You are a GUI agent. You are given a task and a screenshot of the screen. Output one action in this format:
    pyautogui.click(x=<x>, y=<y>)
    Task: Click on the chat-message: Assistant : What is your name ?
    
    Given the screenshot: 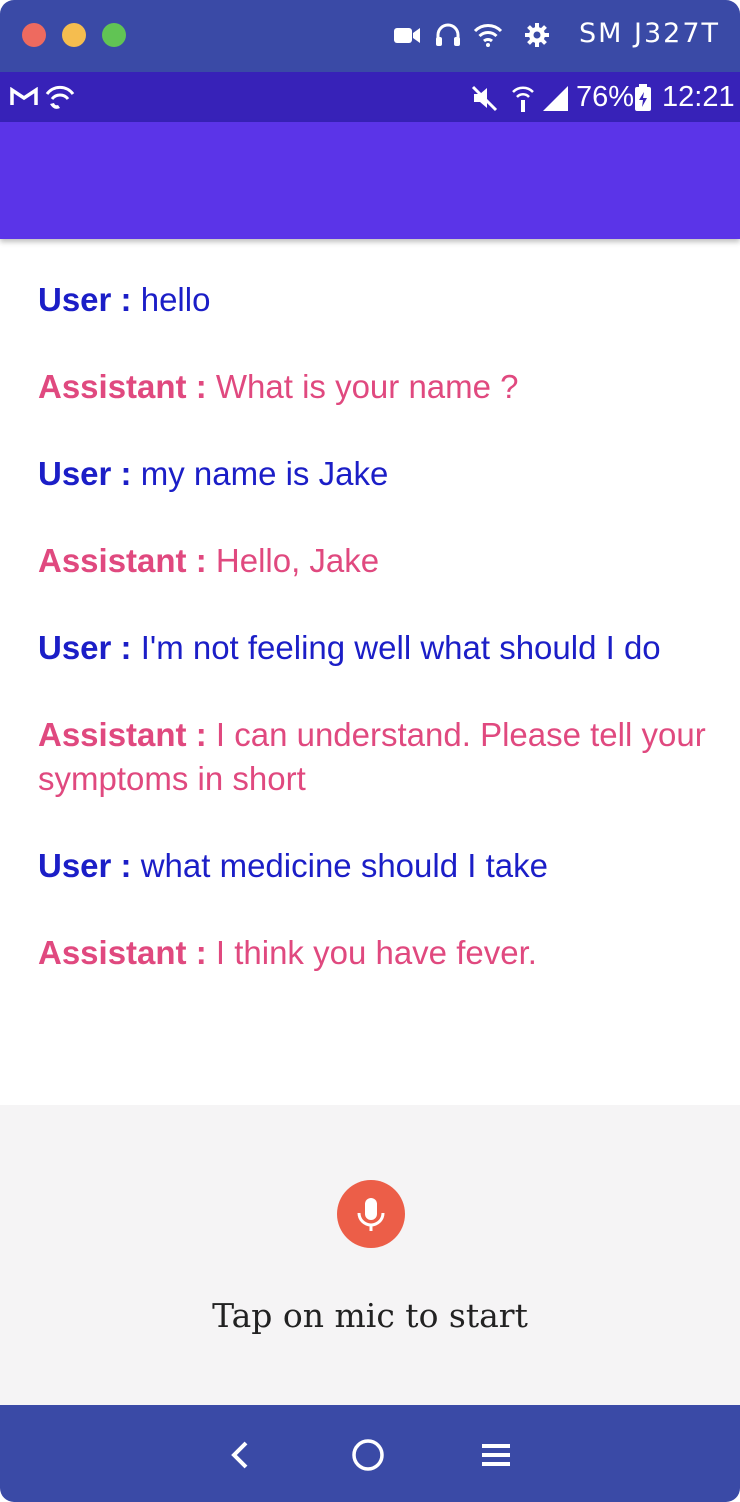 What is the action you would take?
    pyautogui.click(x=373, y=387)
    